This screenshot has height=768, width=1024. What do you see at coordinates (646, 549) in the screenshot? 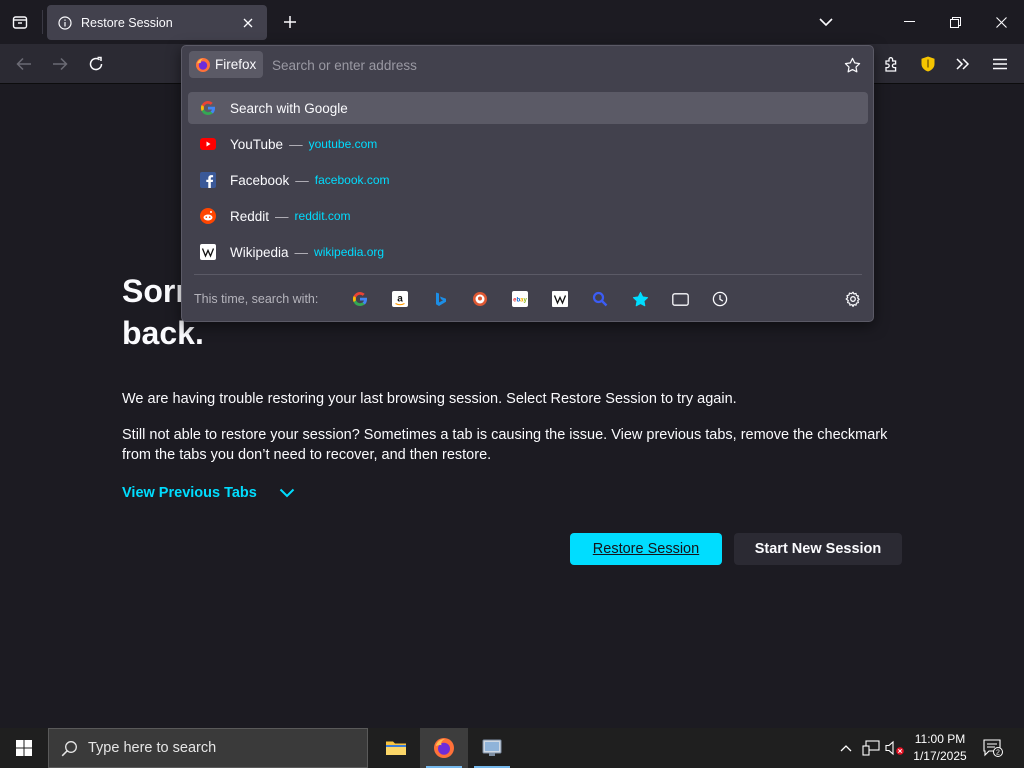
I see `restore-session-button: Restore Session` at bounding box center [646, 549].